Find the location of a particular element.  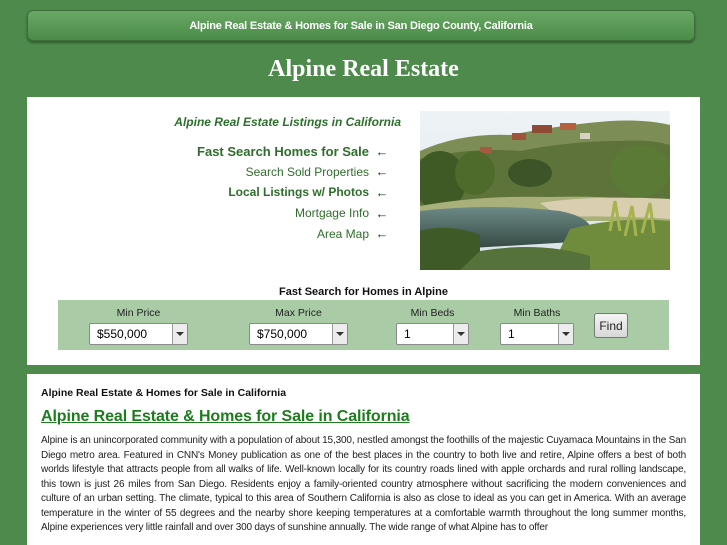

min-beds-select: 1 is located at coordinates (432, 334).